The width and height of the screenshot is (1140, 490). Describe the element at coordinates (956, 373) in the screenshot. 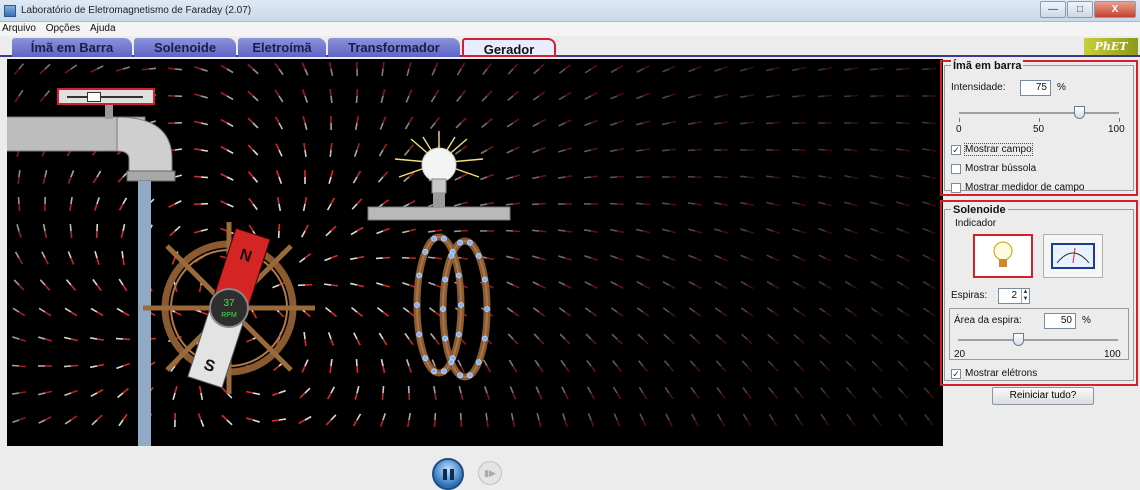

I see `show-electrons-box: ✓` at that location.